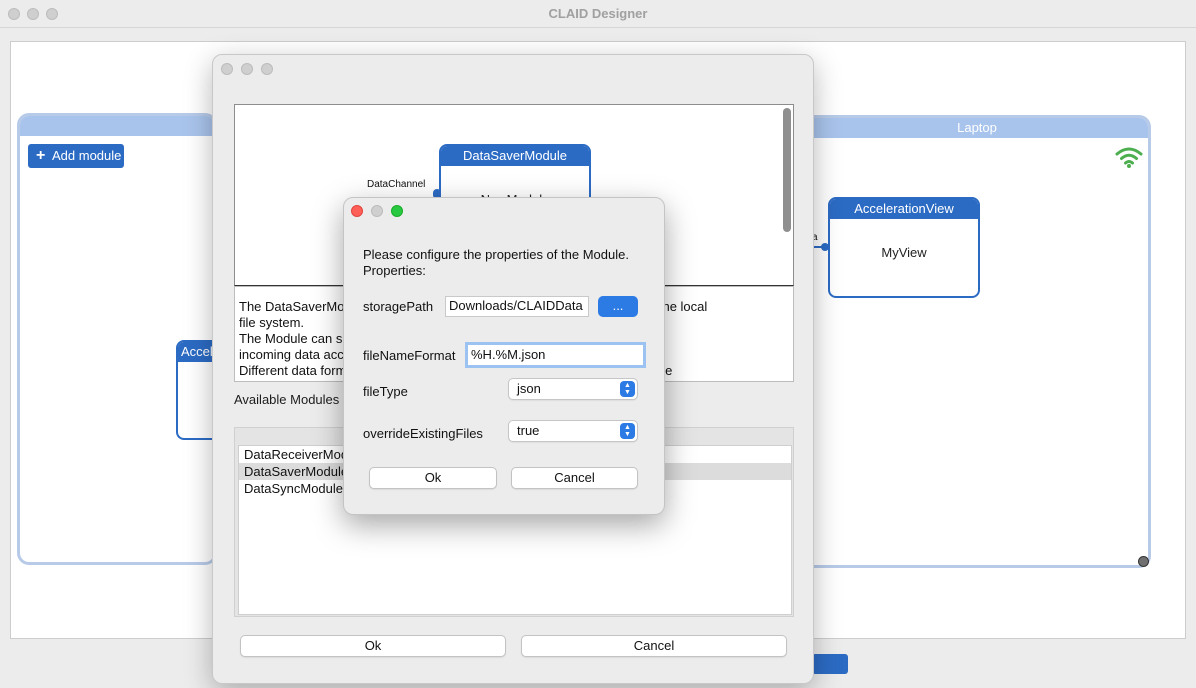 The image size is (1196, 688). What do you see at coordinates (247, 69) in the screenshot?
I see `module-dialog-minimize-button` at bounding box center [247, 69].